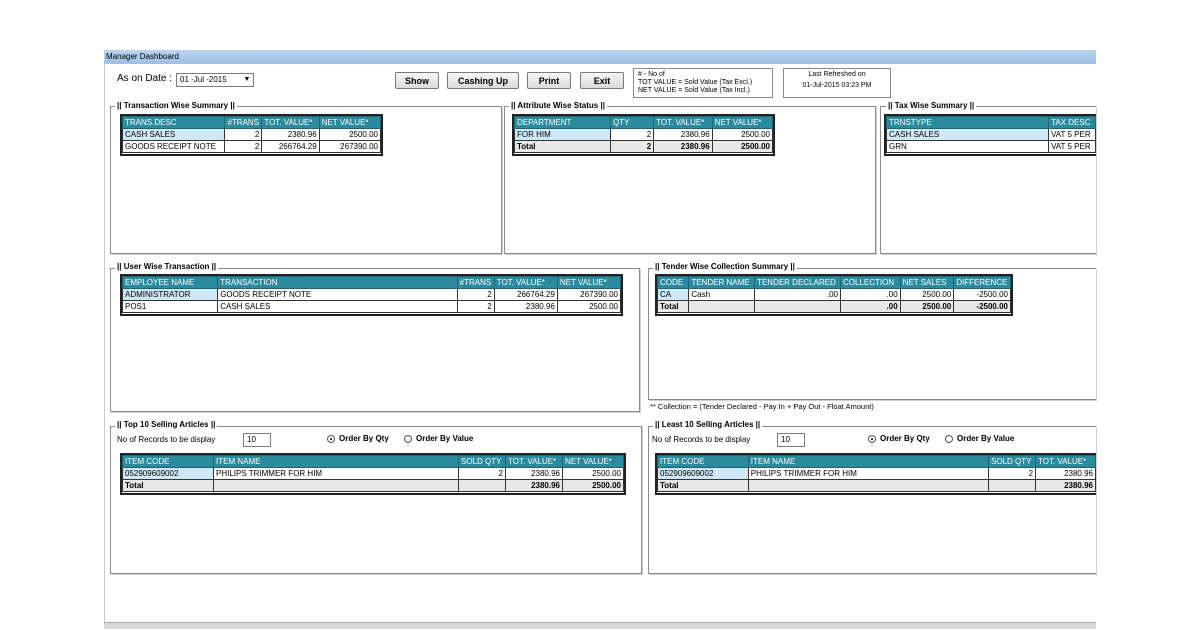 This screenshot has width=1200, height=629. I want to click on column-header: TENDER DECLARED, so click(797, 282).